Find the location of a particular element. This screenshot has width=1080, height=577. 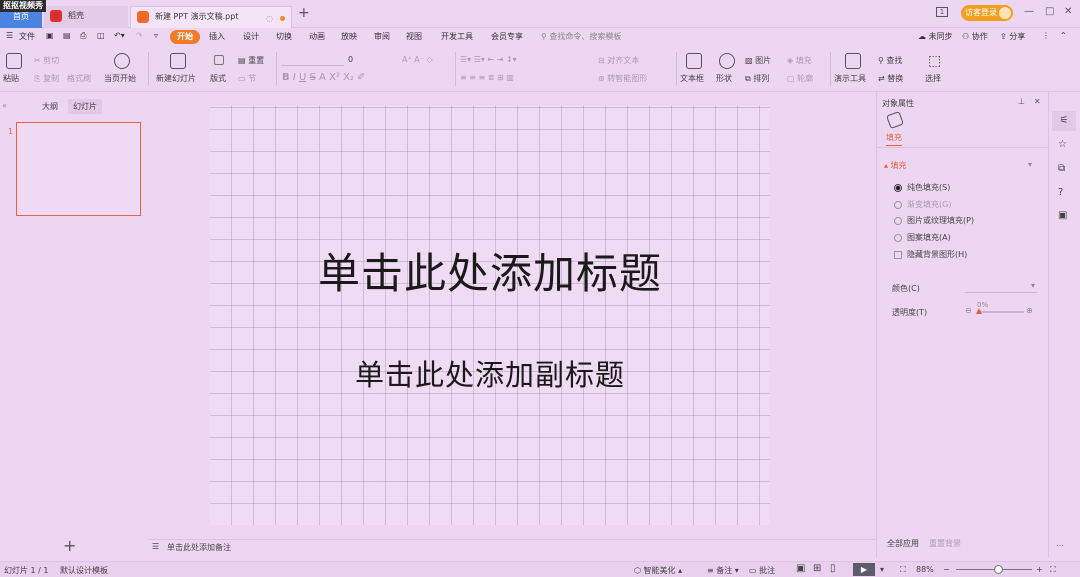

align-icons: ≡ ≡ ≡ ≣ ⊞ ▥ is located at coordinates (487, 77).